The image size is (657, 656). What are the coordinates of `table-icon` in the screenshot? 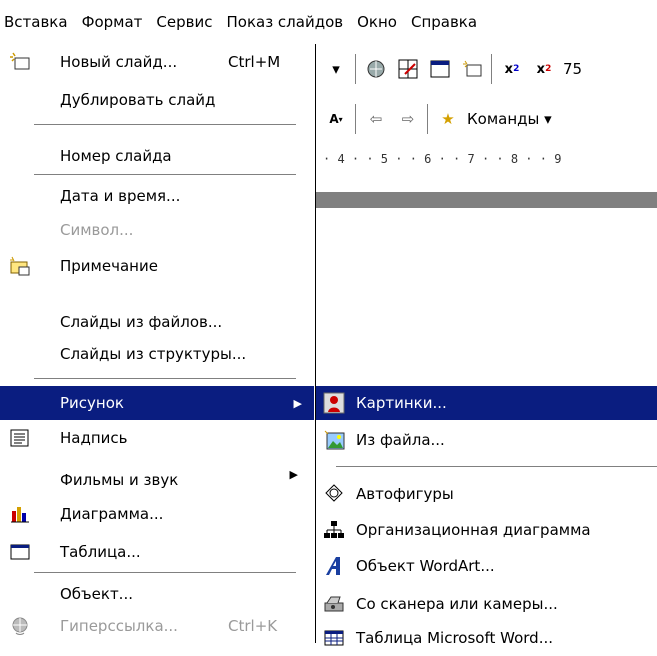 It's located at (20, 552).